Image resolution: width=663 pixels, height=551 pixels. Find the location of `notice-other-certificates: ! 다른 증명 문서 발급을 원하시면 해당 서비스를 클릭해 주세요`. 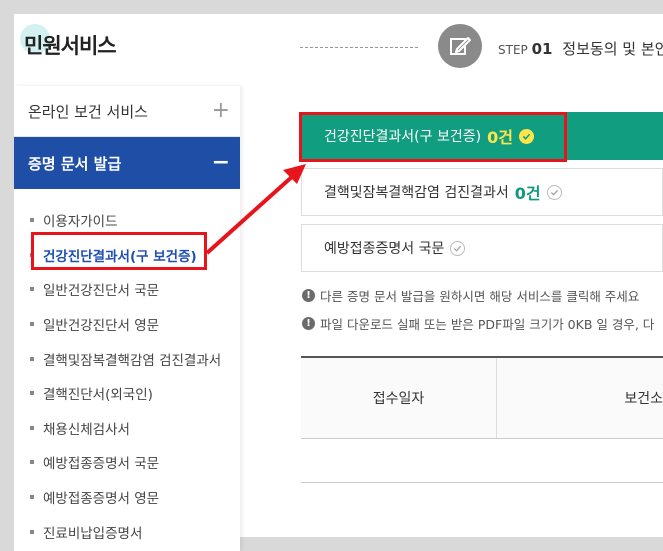

notice-other-certificates: ! 다른 증명 문서 발급을 원하시면 해당 서비스를 클릭해 주세요 is located at coordinates (470, 295).